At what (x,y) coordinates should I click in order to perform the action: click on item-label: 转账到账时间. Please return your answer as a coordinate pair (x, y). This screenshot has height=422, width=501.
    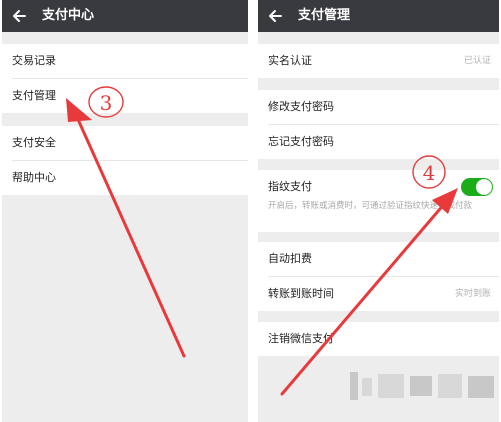
    Looking at the image, I should click on (301, 293).